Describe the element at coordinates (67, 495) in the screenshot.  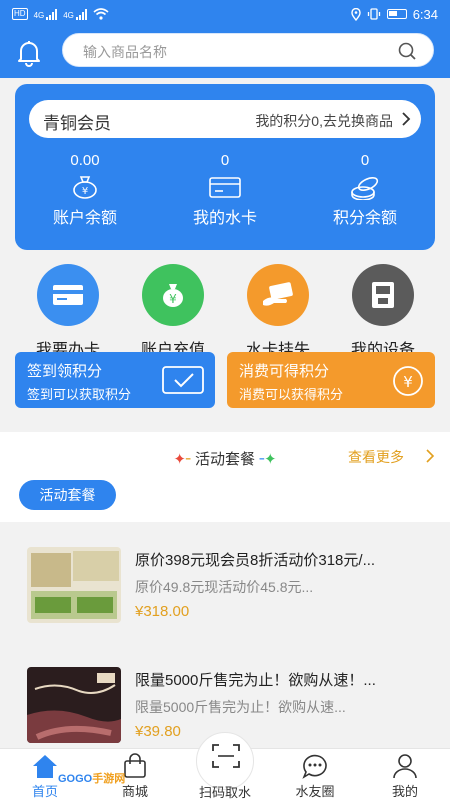
I see `activity-package-tab: 活动套餐` at that location.